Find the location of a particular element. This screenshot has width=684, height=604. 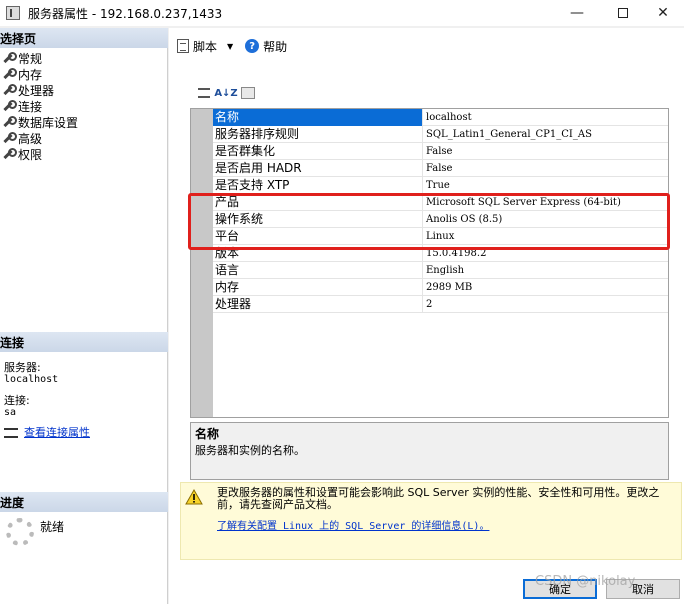

connection-label: 连接: is located at coordinates (17, 400).